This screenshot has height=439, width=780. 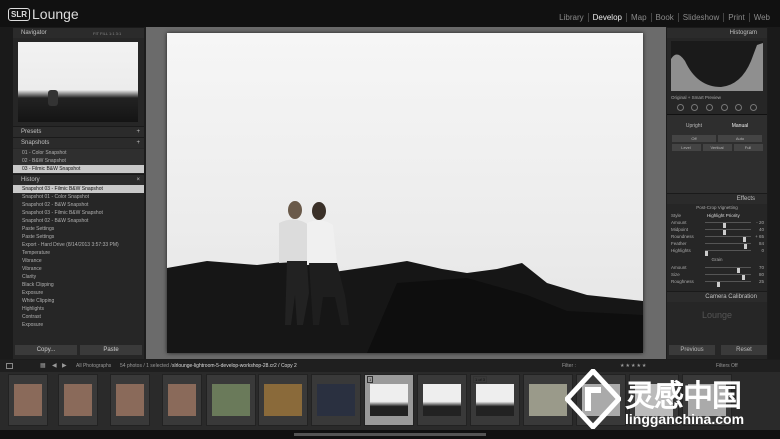 I want to click on slider-highlights: Highlights 0, so click(x=717, y=251).